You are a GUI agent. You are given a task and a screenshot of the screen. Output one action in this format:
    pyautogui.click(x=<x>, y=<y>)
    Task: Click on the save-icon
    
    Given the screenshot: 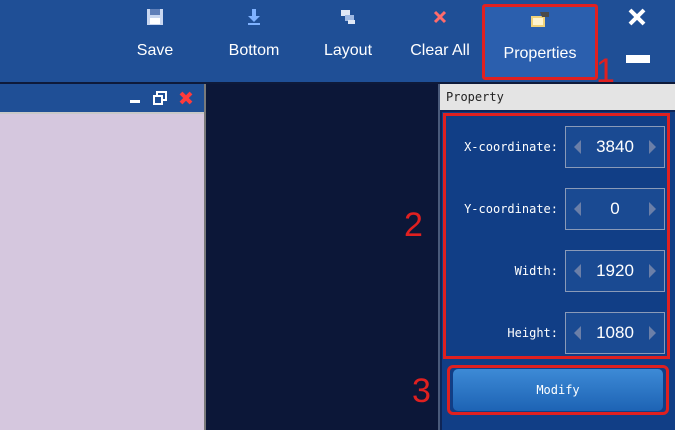 What is the action you would take?
    pyautogui.click(x=155, y=17)
    